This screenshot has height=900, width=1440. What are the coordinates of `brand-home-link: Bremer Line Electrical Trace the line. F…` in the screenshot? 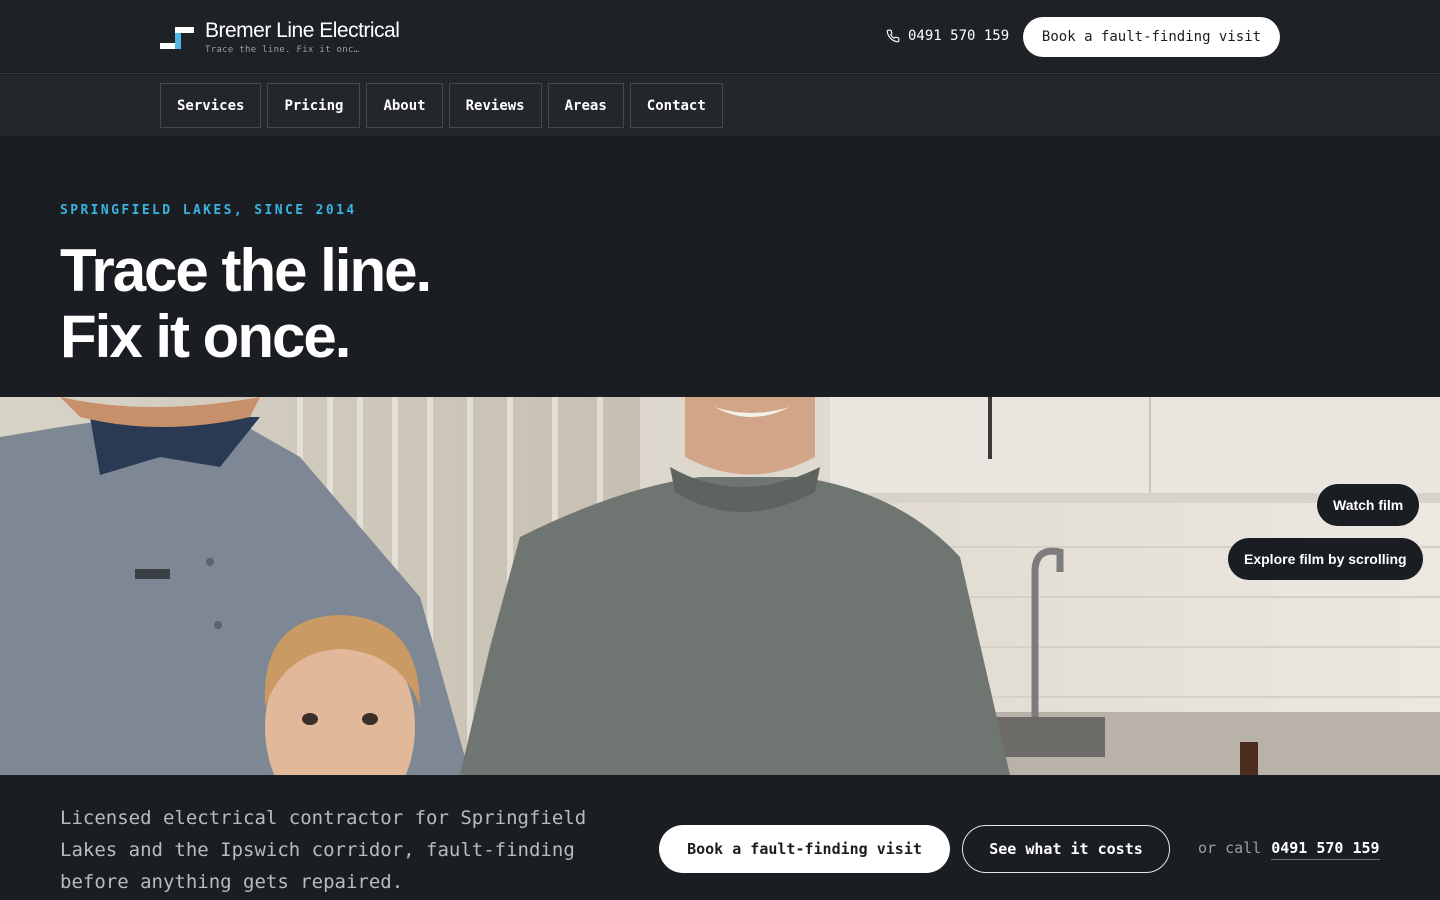 It's located at (280, 37).